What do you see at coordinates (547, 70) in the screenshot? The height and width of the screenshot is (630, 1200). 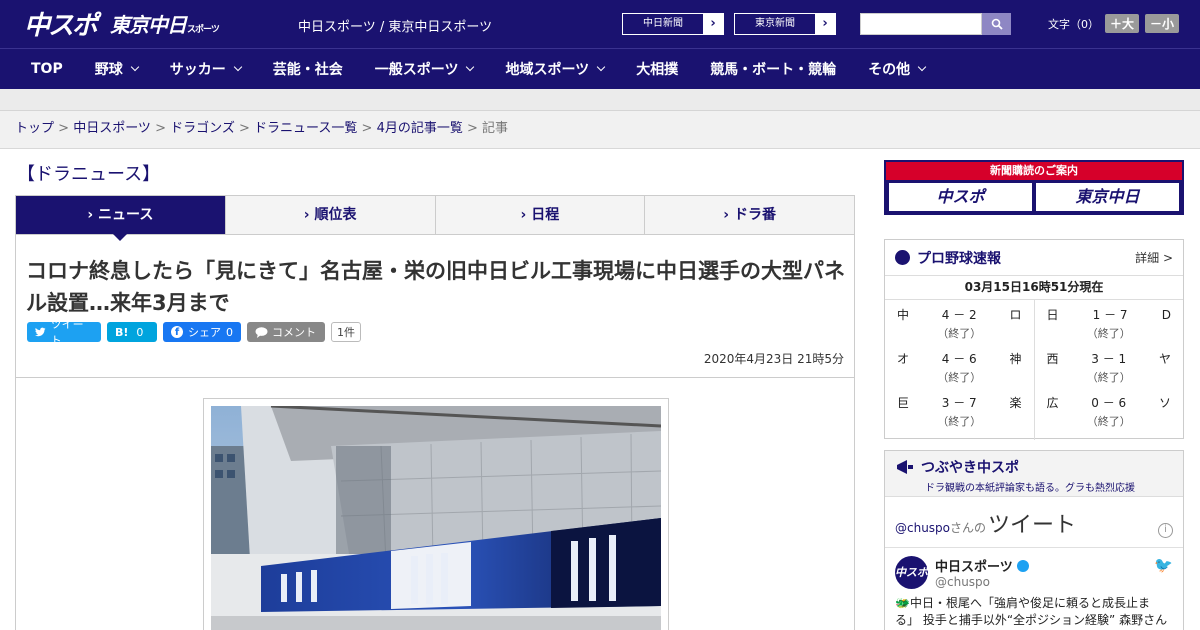 I see `nav-item-label: 地域スポーツ` at bounding box center [547, 70].